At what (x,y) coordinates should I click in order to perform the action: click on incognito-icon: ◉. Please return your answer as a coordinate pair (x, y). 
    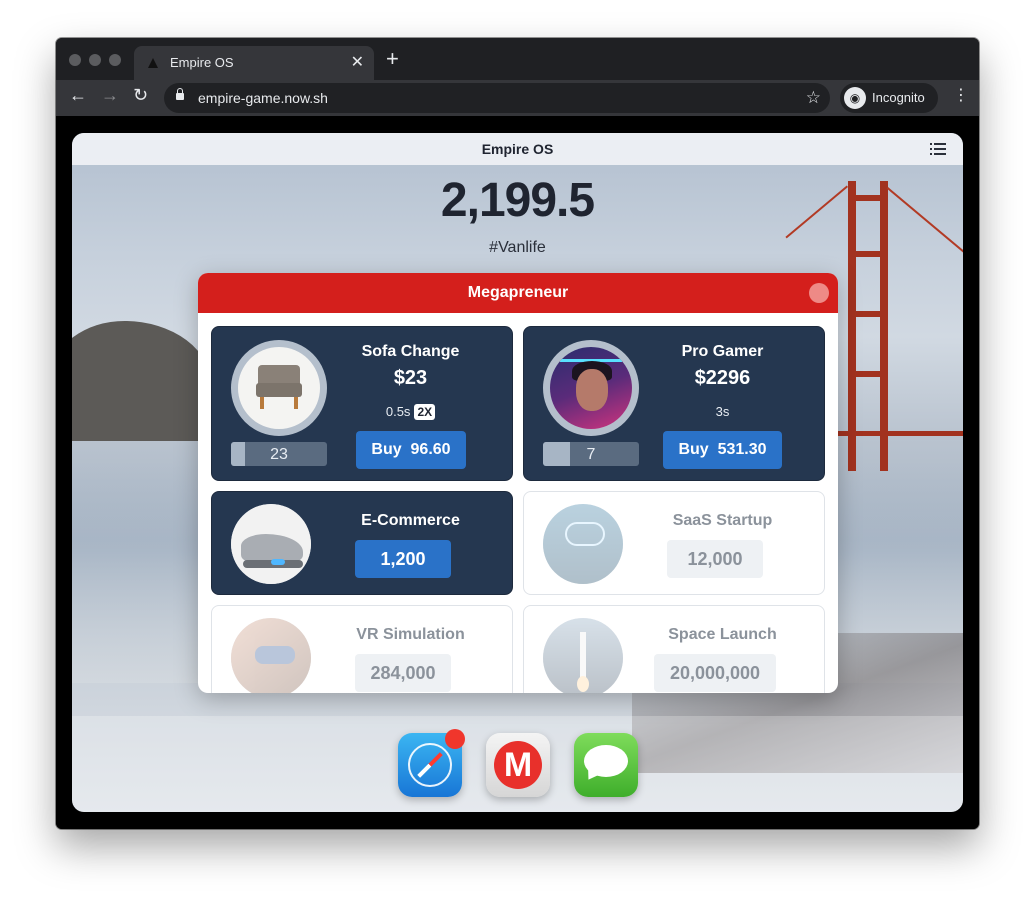
    Looking at the image, I should click on (855, 98).